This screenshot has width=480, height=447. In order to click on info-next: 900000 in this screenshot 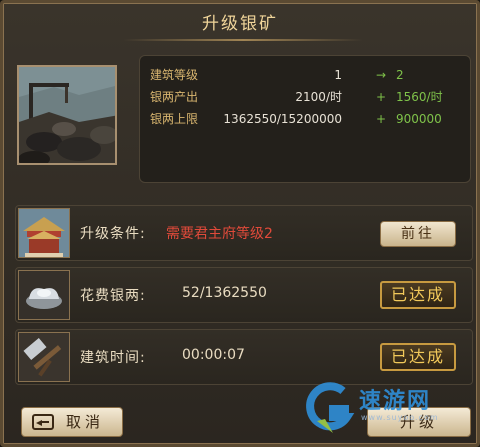, I will do `click(419, 119)`.